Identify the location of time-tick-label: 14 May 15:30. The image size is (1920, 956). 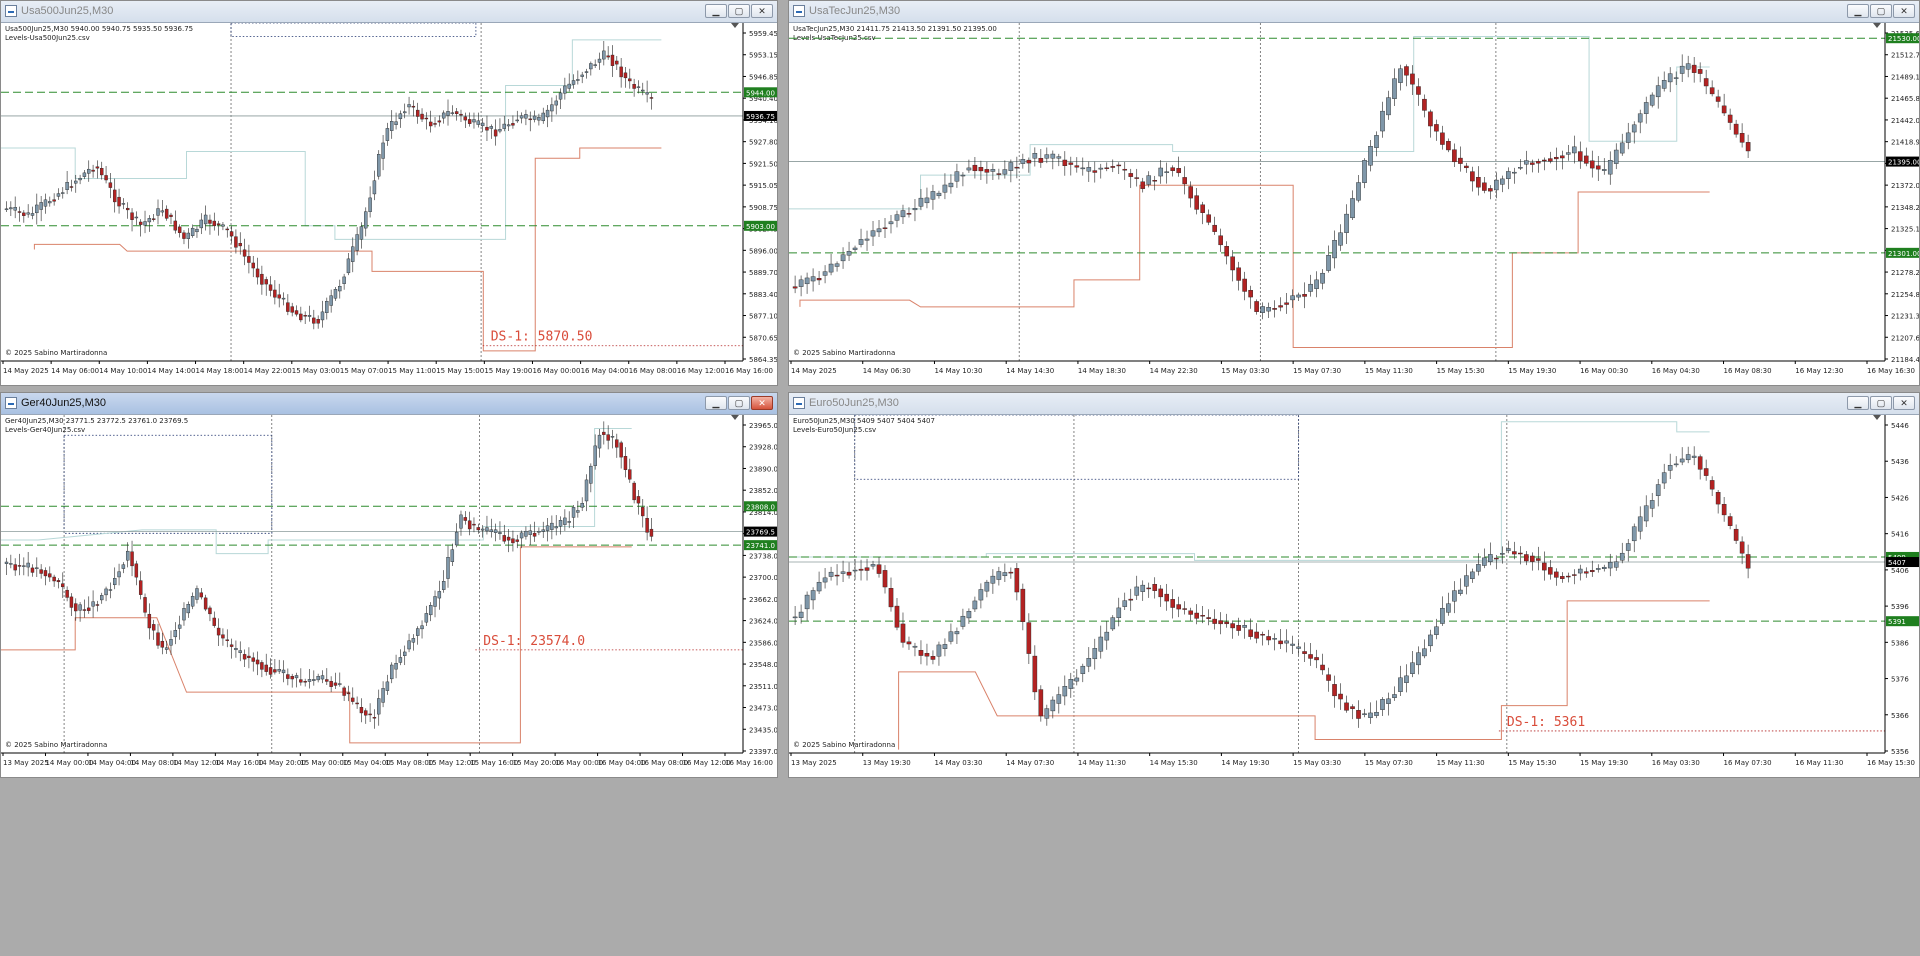
(1174, 763).